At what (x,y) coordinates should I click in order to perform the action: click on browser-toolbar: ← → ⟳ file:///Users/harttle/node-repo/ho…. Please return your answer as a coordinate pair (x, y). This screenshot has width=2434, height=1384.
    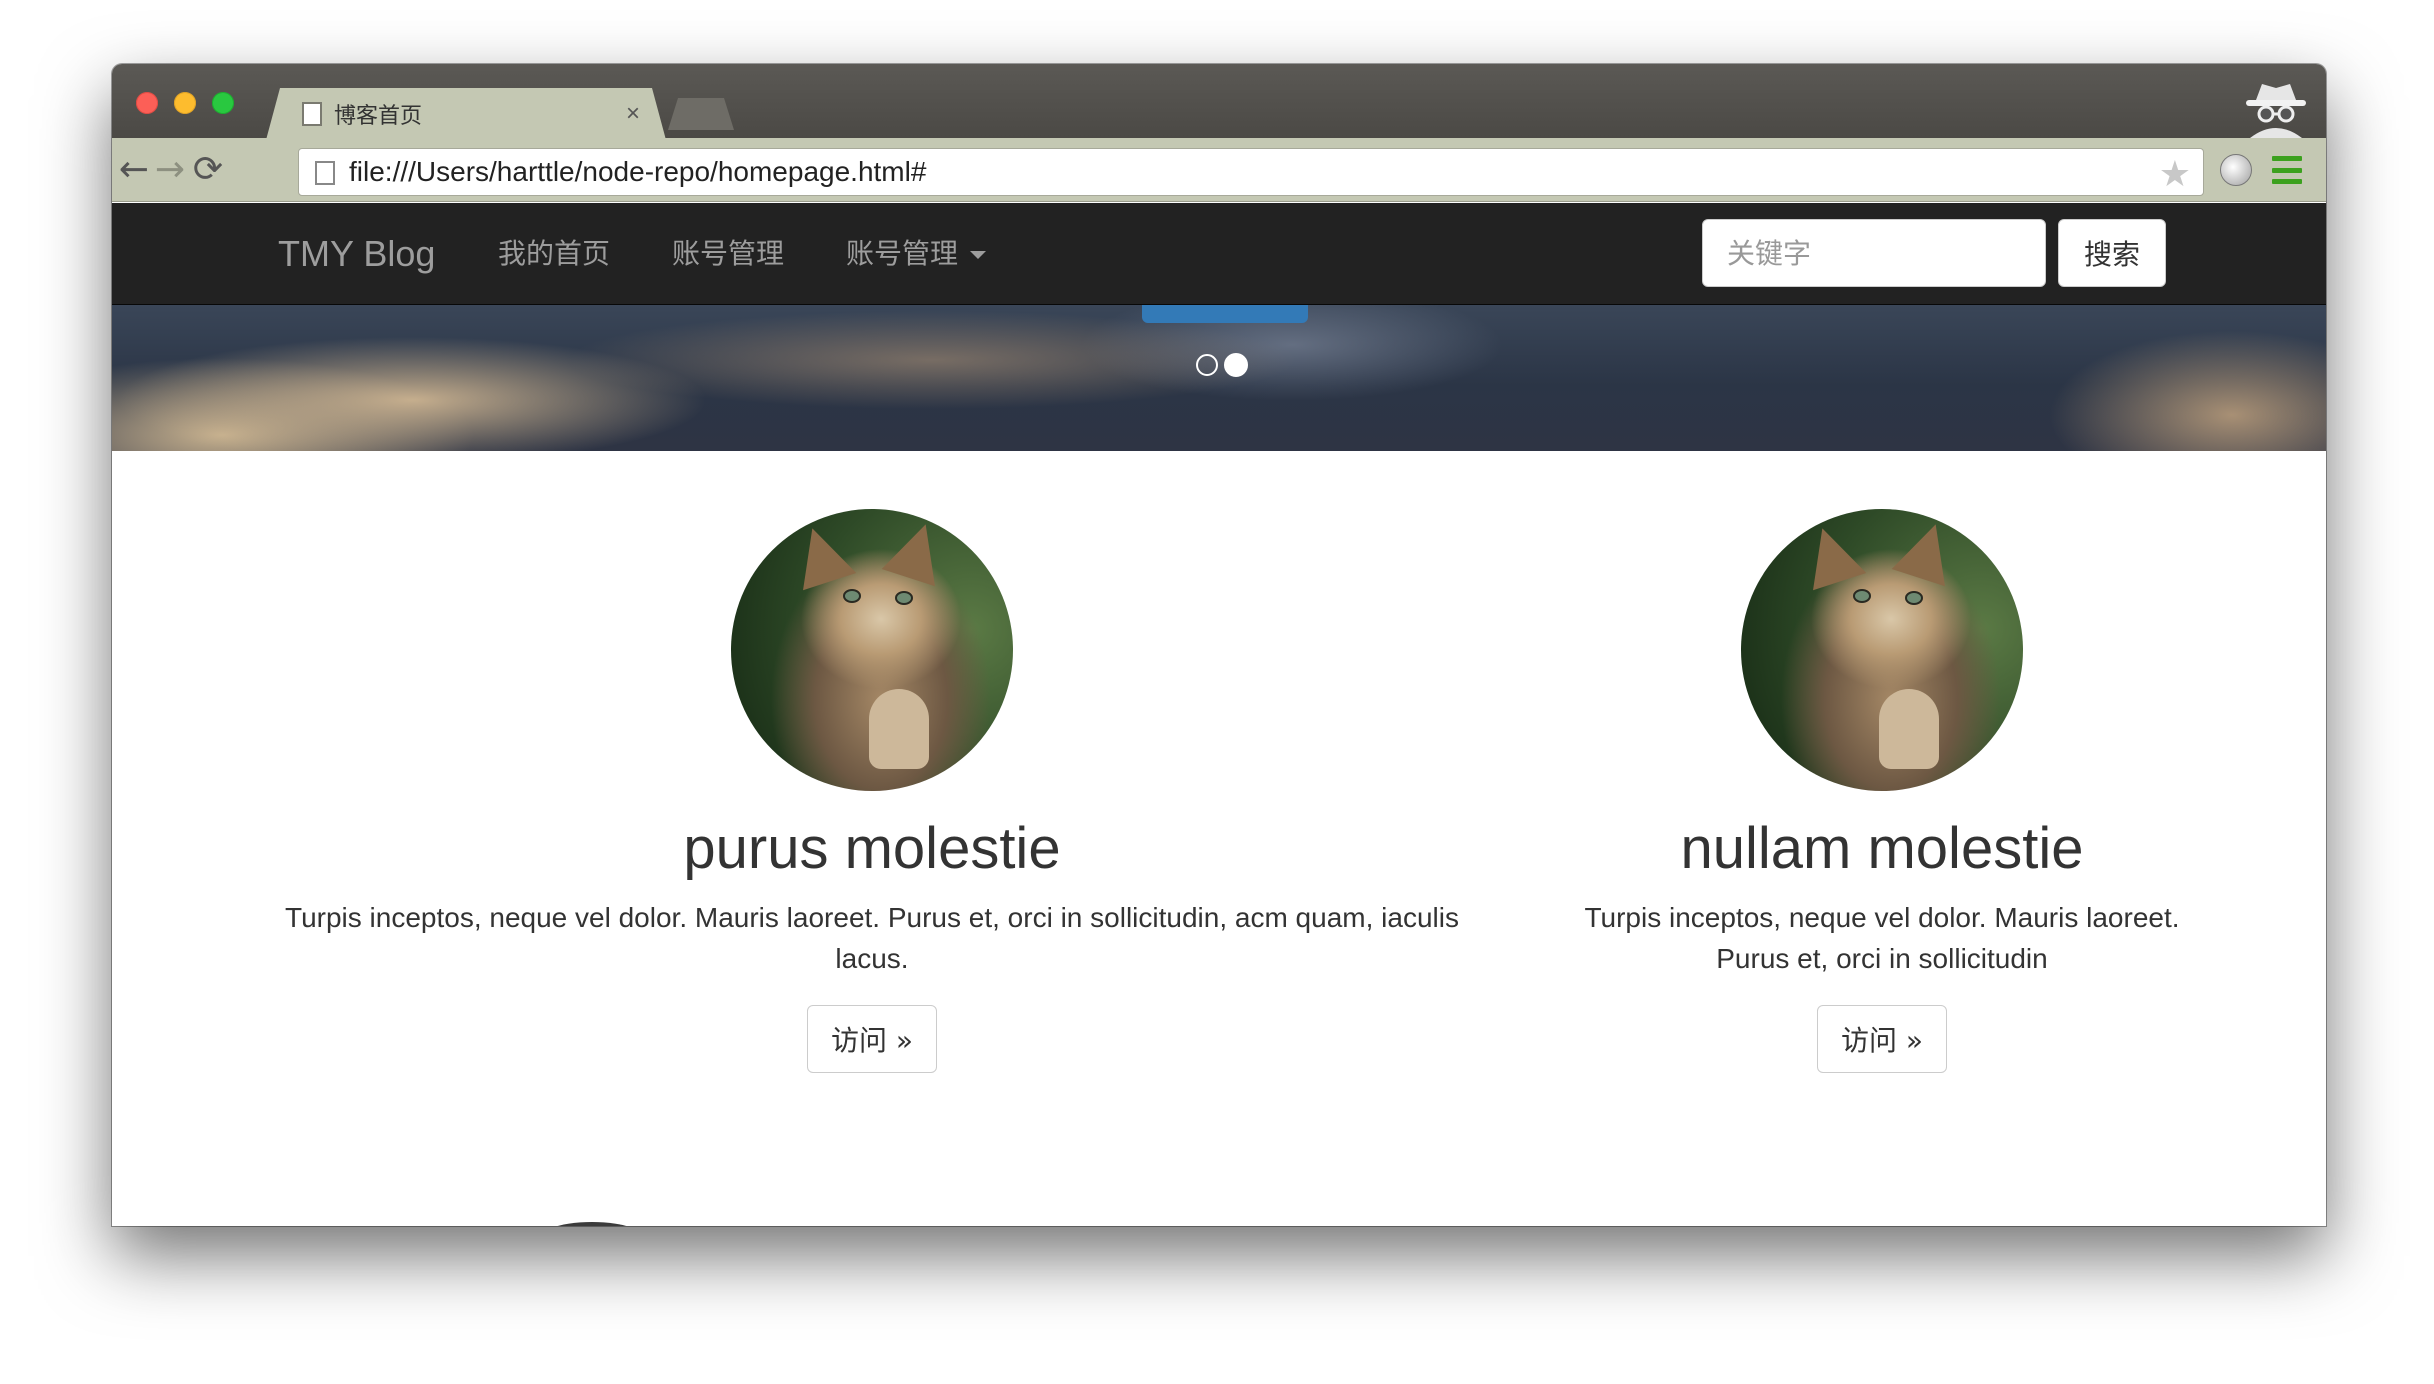
    Looking at the image, I should click on (1219, 170).